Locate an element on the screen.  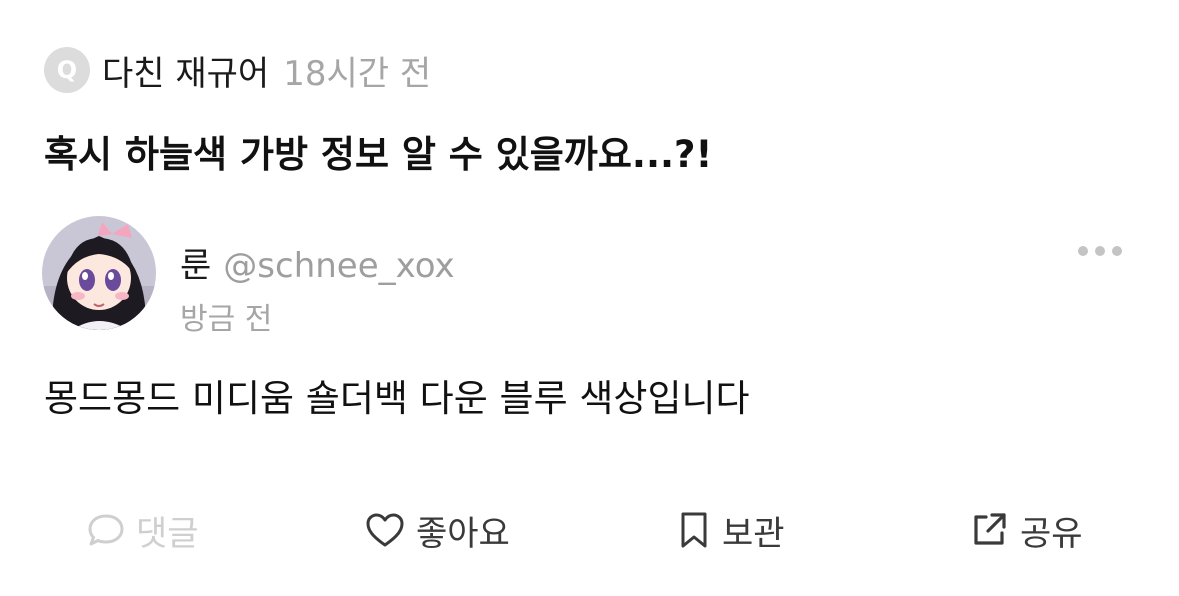
more-options-button is located at coordinates (1100, 251).